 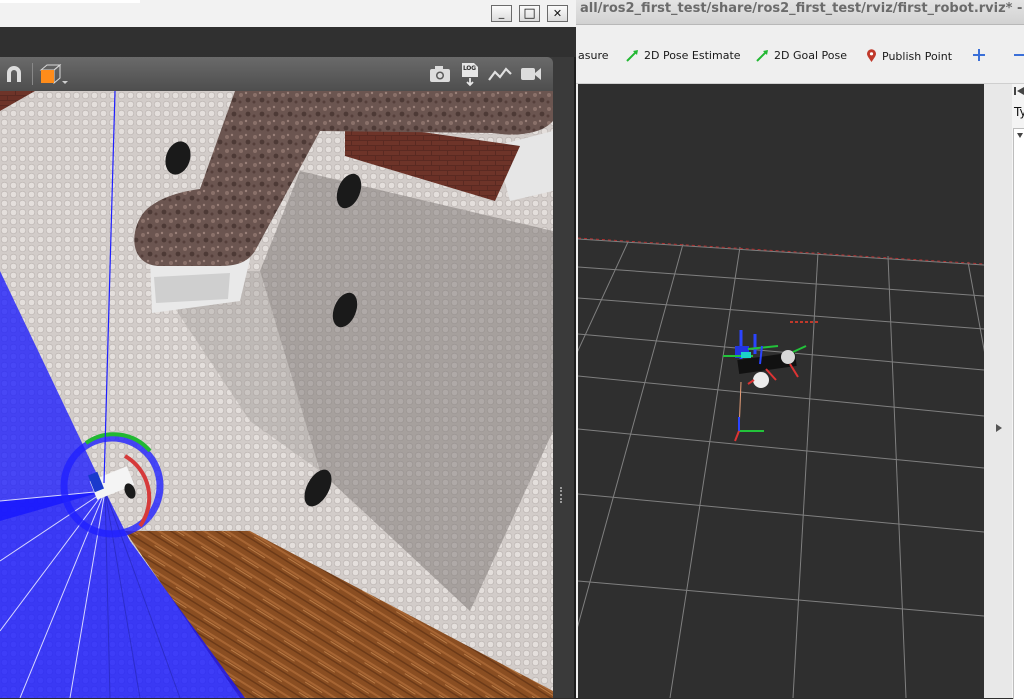 I want to click on minus-icon, so click(x=1019, y=55).